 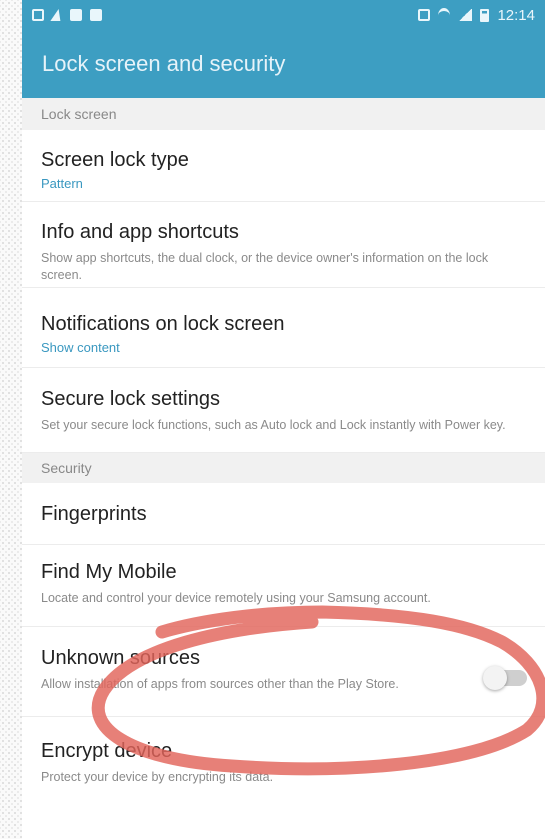 I want to click on app-bar: Lock screen and security, so click(x=283, y=64).